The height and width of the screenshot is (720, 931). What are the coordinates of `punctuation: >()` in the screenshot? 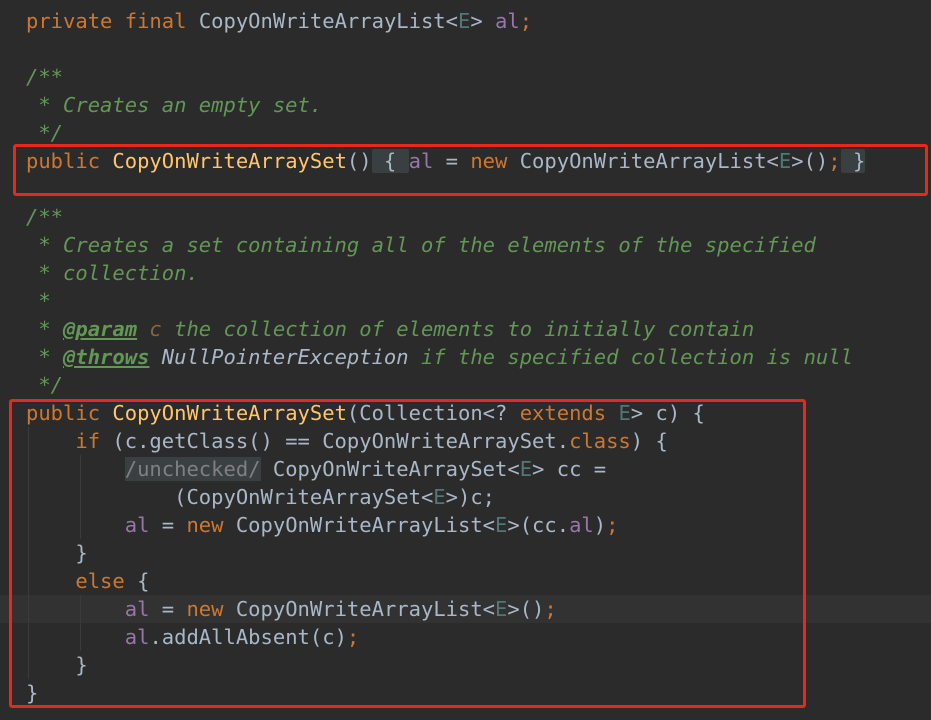 It's located at (526, 609).